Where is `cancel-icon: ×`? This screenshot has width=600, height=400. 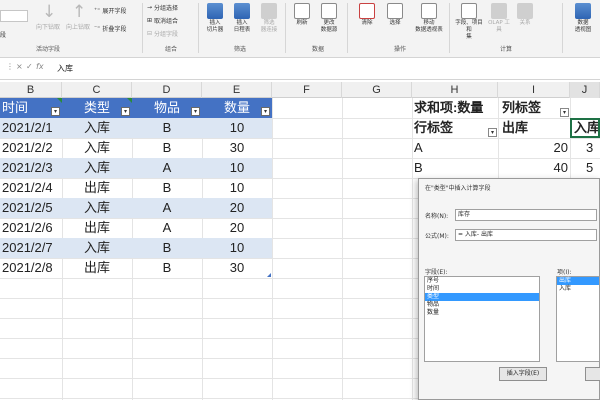
cancel-icon: × is located at coordinates (19, 66).